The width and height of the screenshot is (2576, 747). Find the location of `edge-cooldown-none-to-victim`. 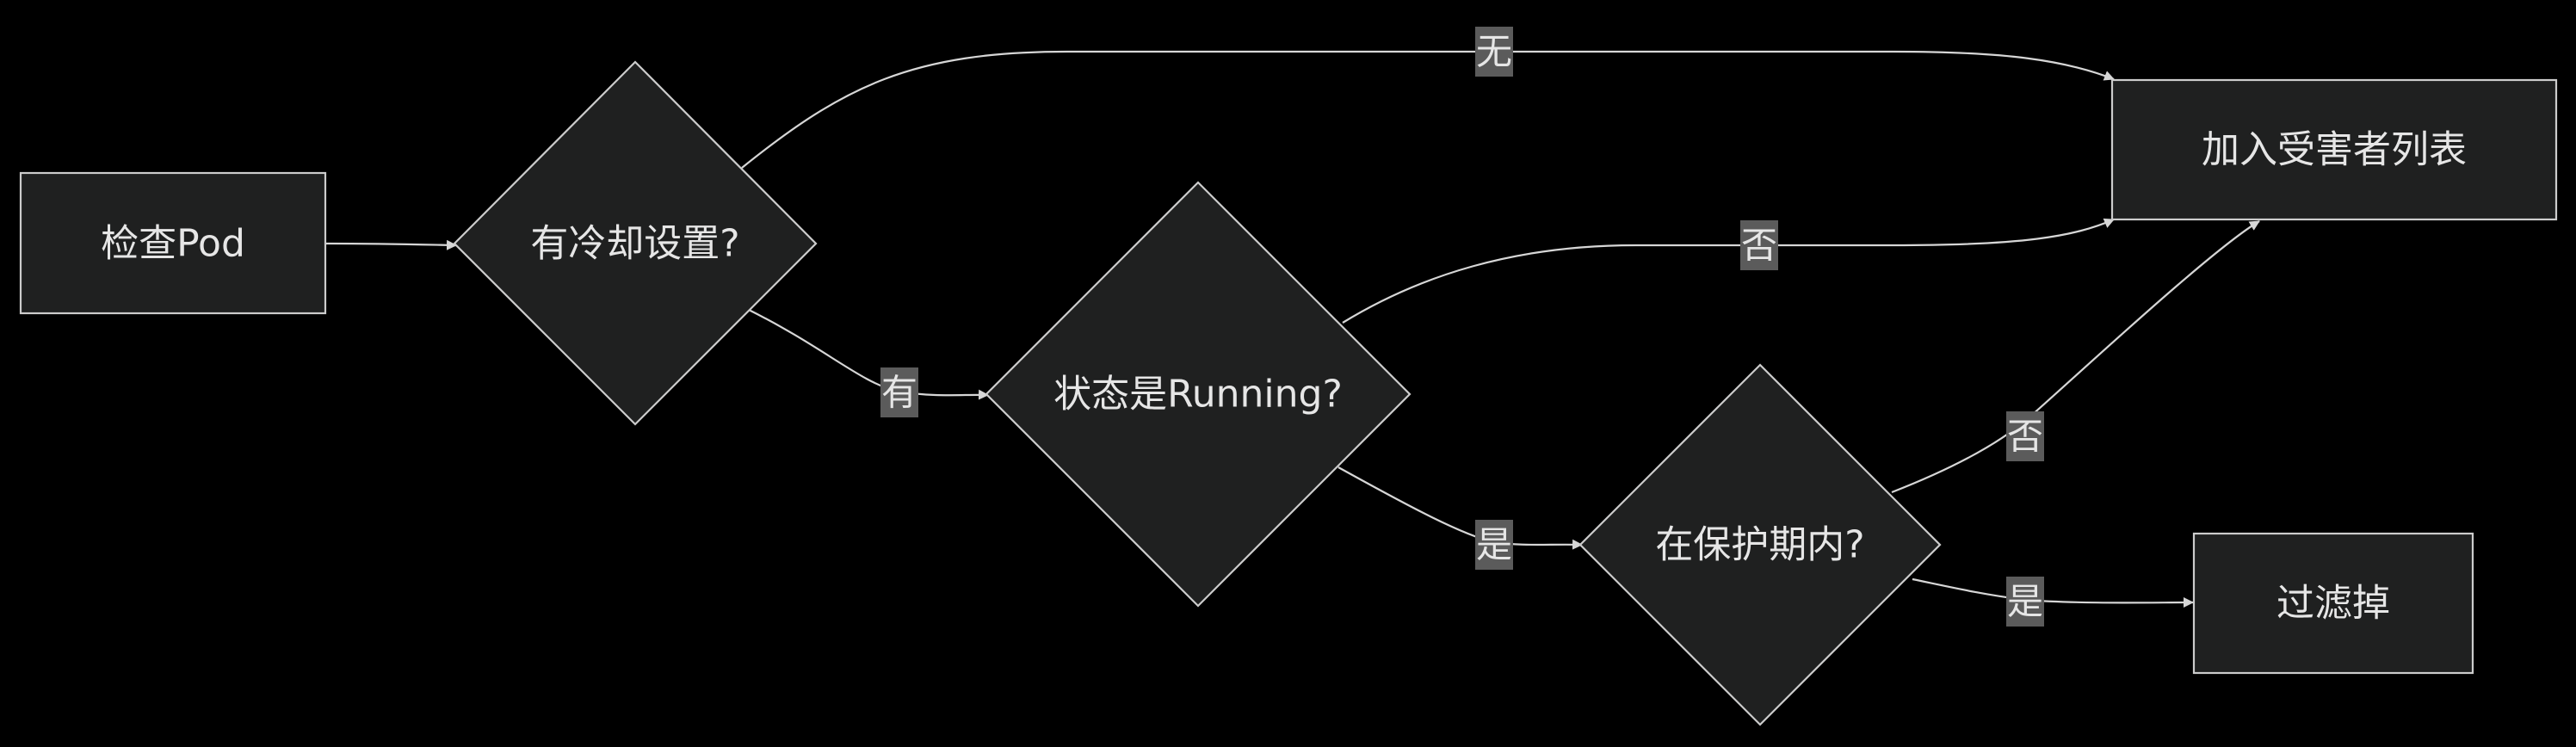

edge-cooldown-none-to-victim is located at coordinates (1428, 109).